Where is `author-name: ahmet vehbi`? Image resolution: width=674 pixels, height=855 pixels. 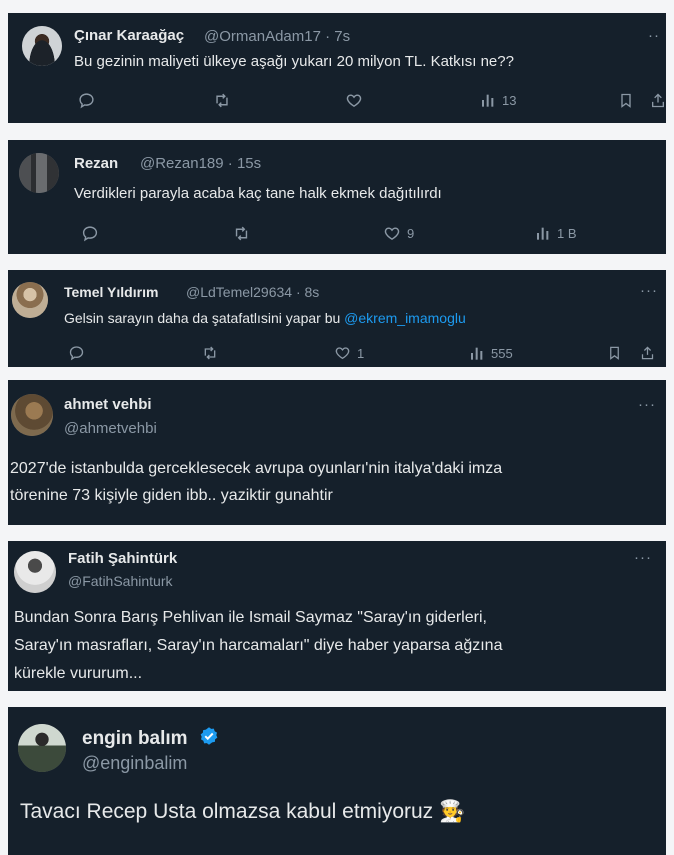
author-name: ahmet vehbi is located at coordinates (108, 404).